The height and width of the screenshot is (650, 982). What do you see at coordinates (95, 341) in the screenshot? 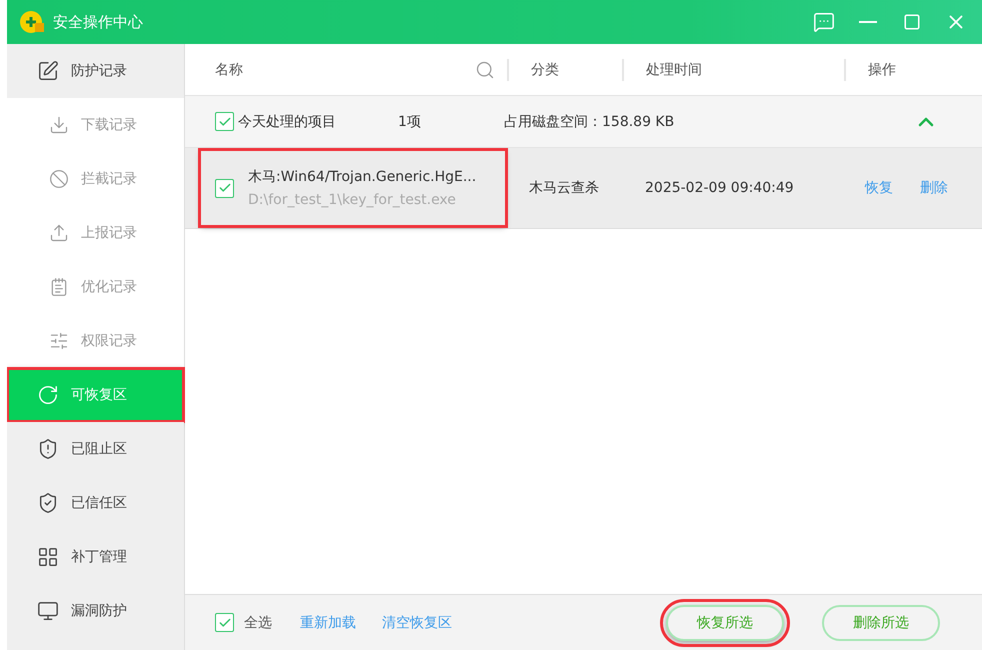
I see `sidebar-subitem: 权限记录` at bounding box center [95, 341].